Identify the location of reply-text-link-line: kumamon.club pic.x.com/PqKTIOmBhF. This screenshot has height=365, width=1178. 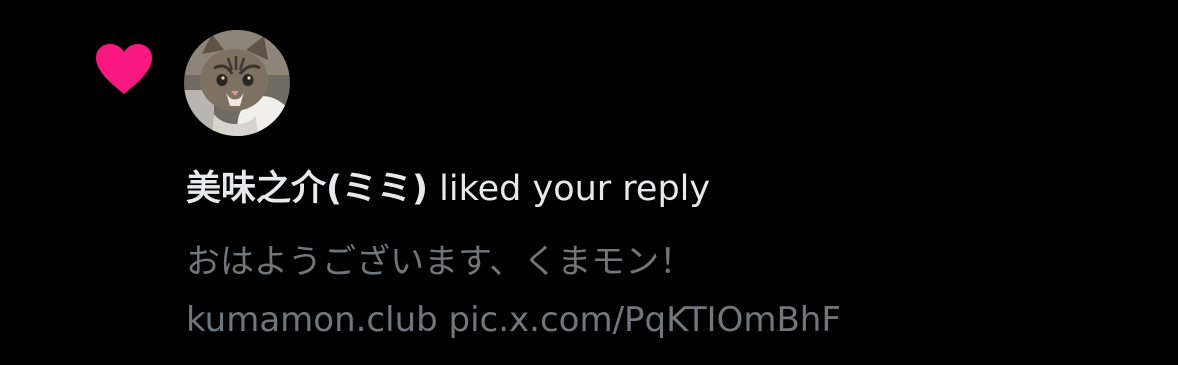
(513, 320).